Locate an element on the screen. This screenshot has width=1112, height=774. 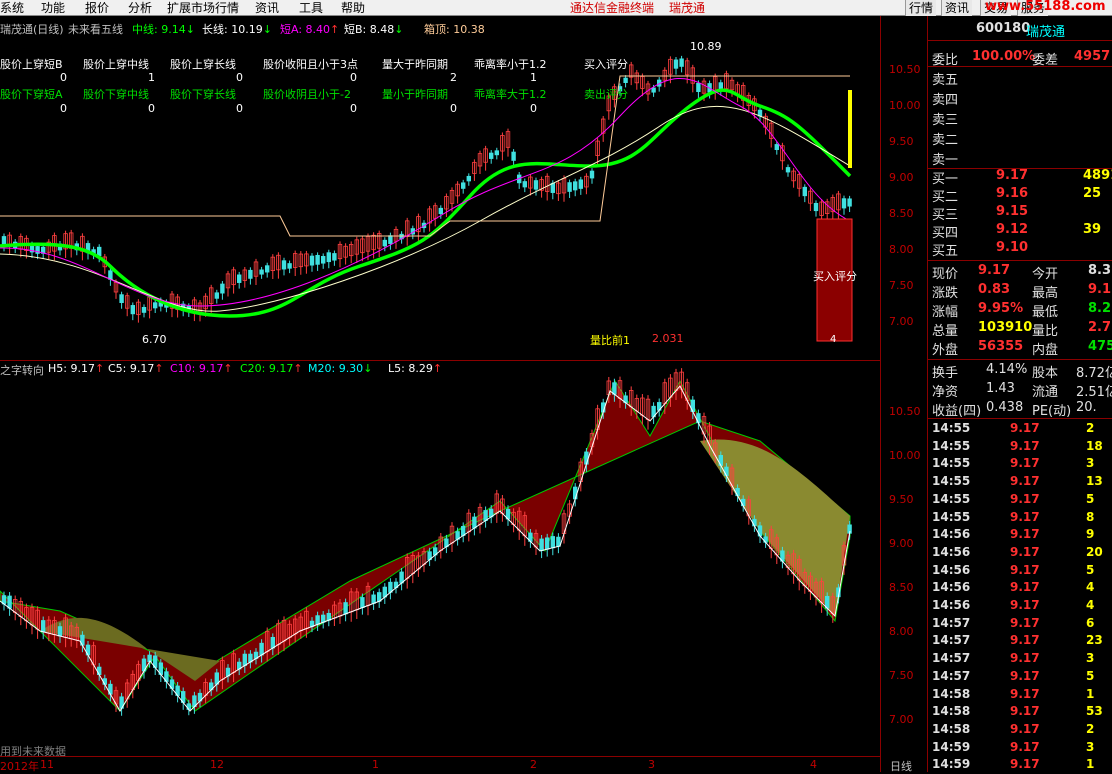
lower-axis-label: 8.00 is located at coordinates (901, 631).